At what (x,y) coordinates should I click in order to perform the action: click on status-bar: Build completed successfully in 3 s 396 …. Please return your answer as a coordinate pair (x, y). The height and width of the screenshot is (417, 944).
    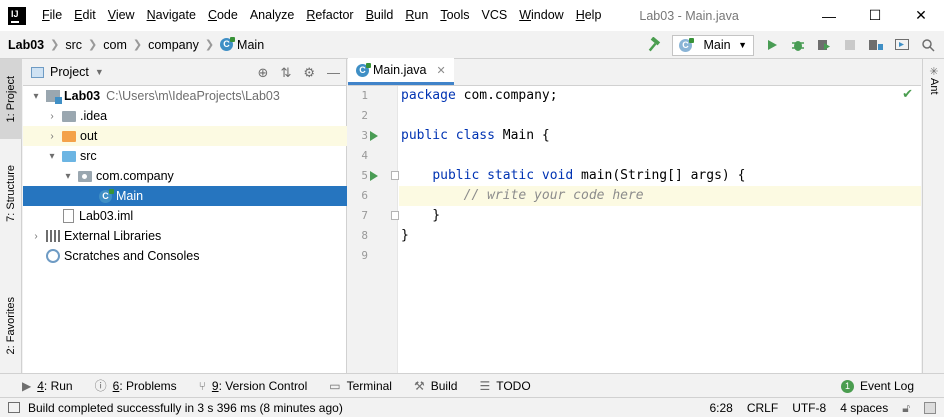
    Looking at the image, I should click on (472, 407).